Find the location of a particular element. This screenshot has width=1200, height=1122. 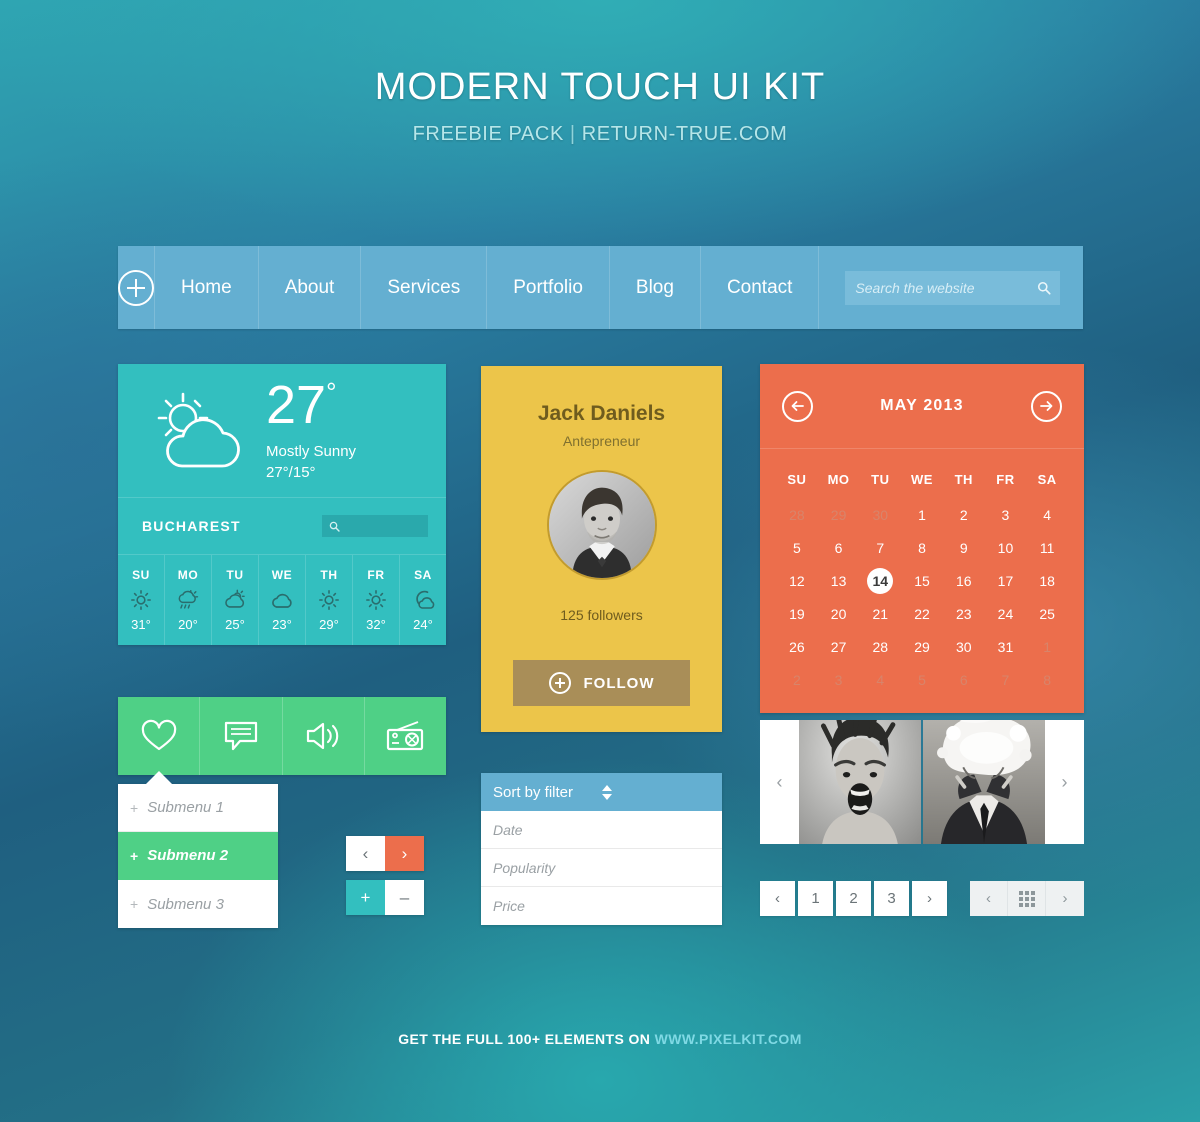

weather-search-box is located at coordinates (375, 526).